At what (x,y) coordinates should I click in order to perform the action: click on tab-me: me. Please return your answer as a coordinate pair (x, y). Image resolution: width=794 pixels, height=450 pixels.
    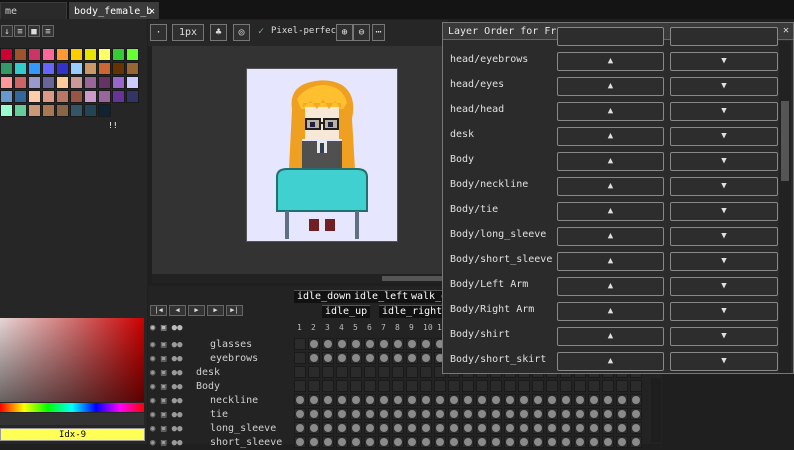
    Looking at the image, I should click on (33, 10).